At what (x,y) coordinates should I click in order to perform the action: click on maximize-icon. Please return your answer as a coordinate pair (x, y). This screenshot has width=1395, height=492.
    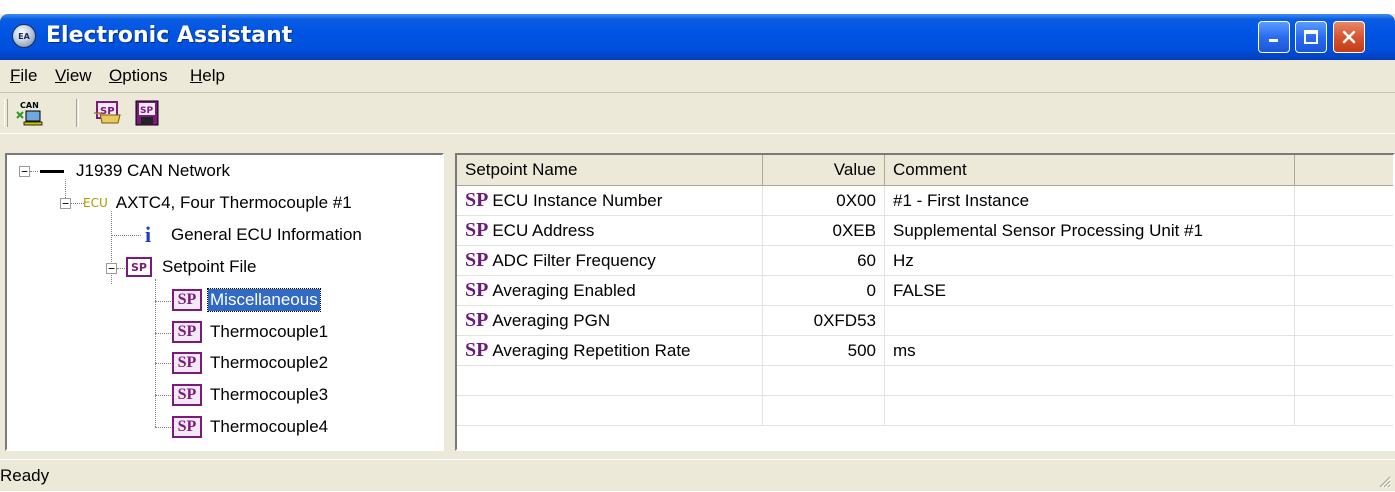
    Looking at the image, I should click on (1311, 37).